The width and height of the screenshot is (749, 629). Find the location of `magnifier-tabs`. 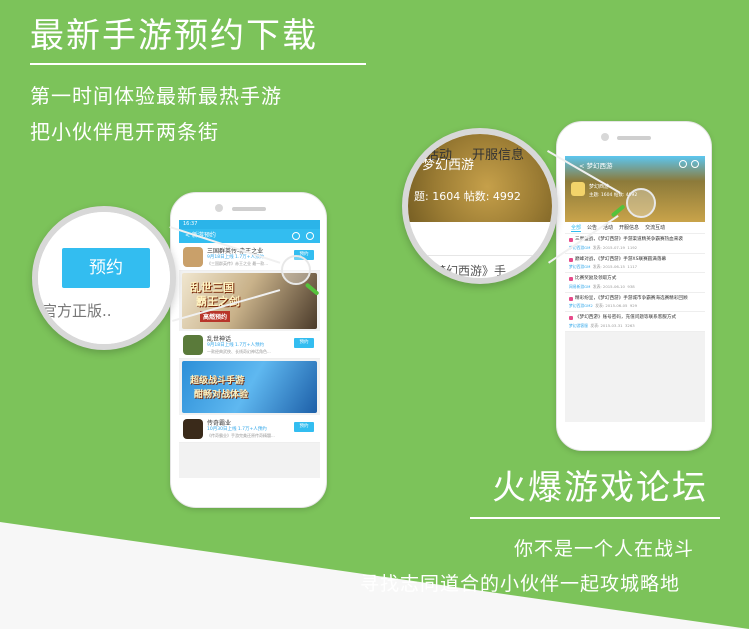

magnifier-tabs is located at coordinates (480, 239).